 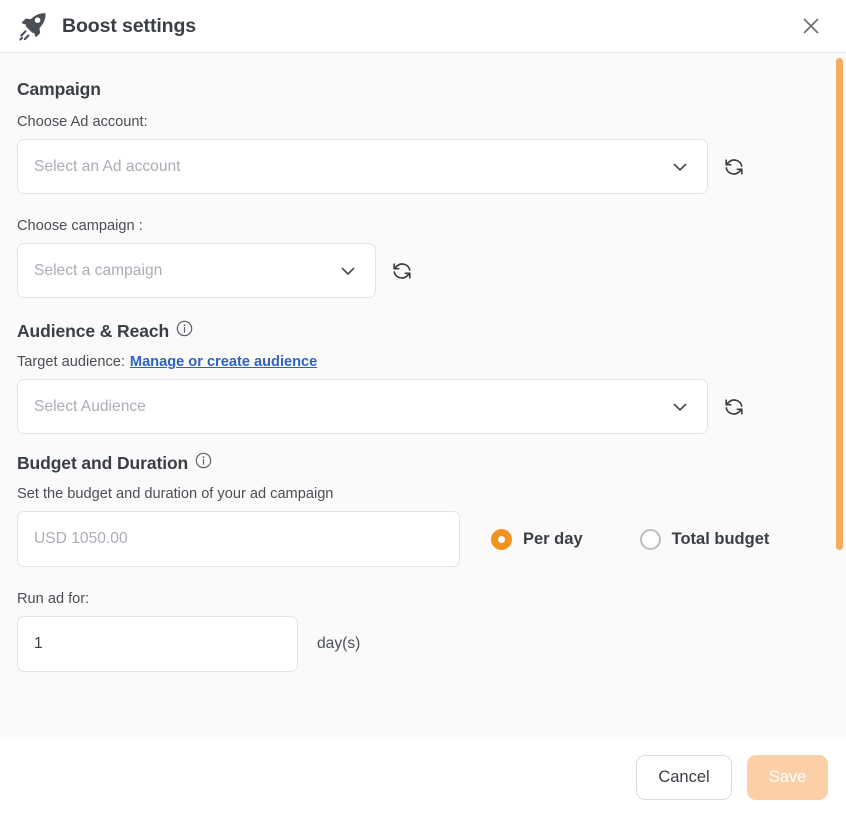 I want to click on audience-select: Select Audience, so click(x=362, y=406).